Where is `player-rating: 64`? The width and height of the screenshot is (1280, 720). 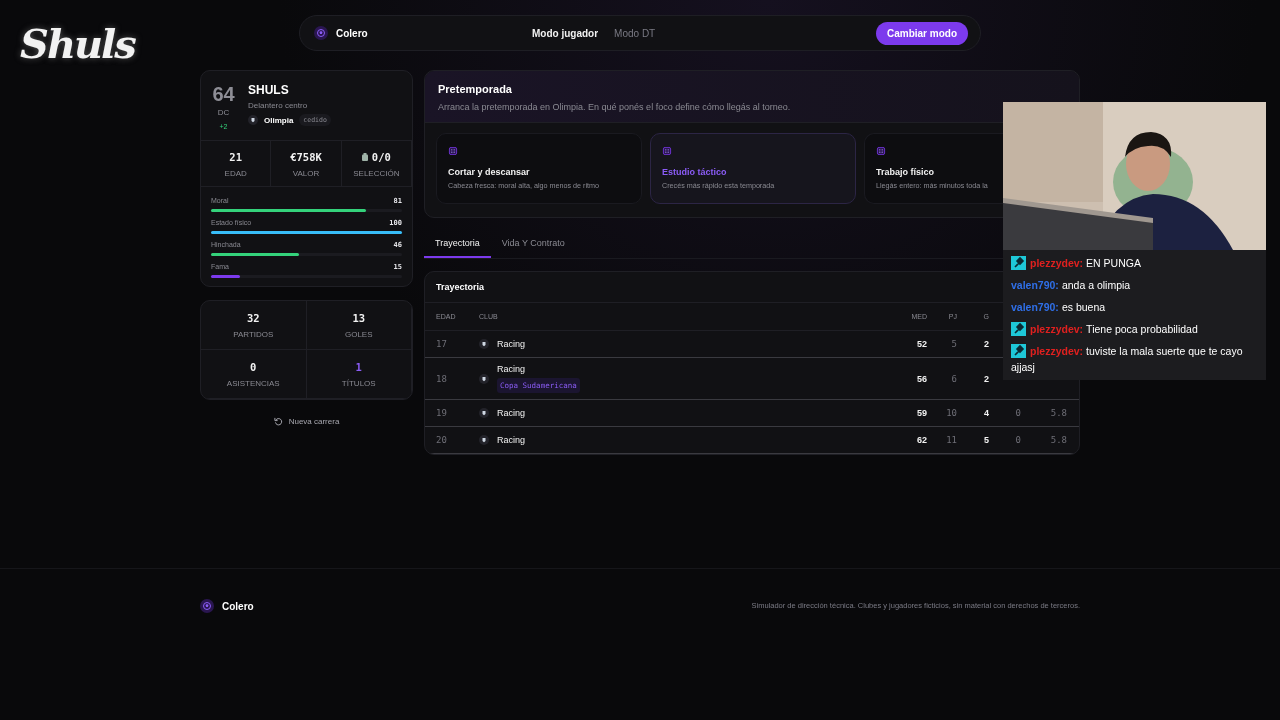
player-rating: 64 is located at coordinates (223, 94).